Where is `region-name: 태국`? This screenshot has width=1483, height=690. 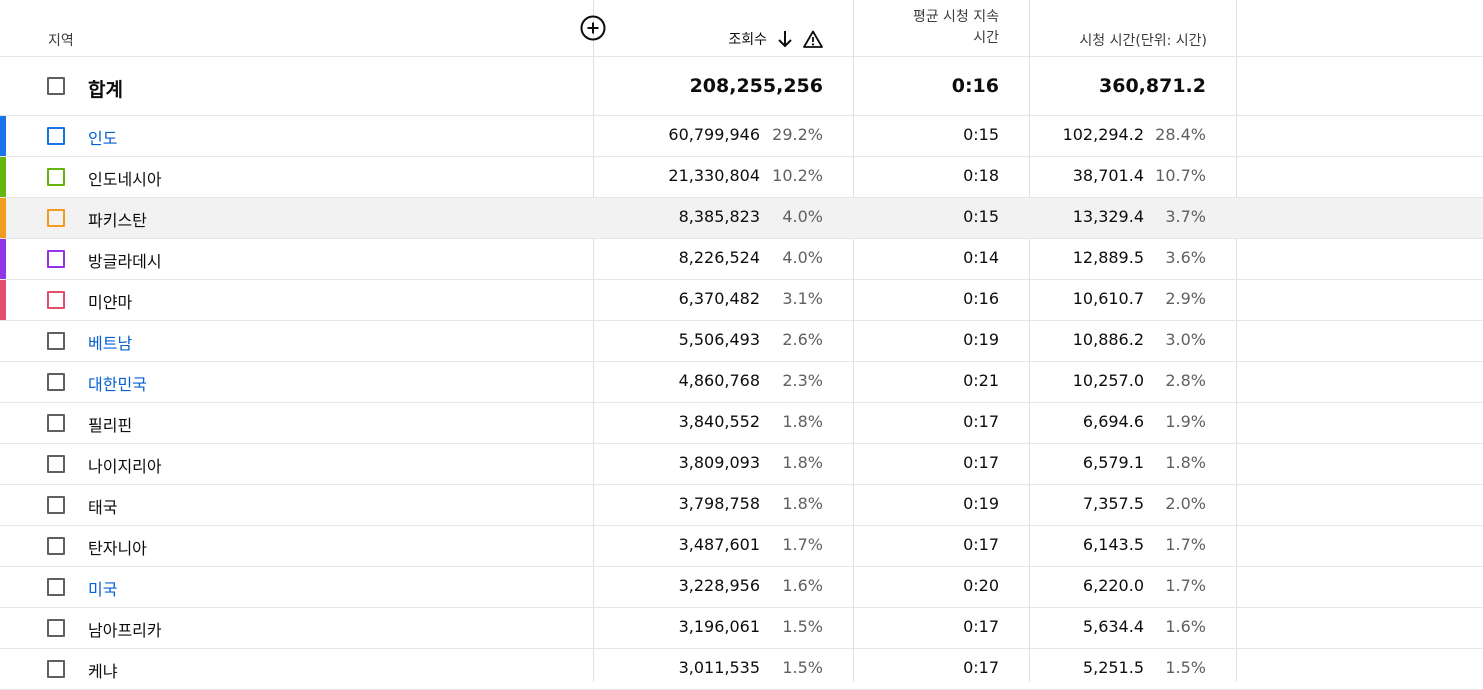
region-name: 태국 is located at coordinates (103, 507).